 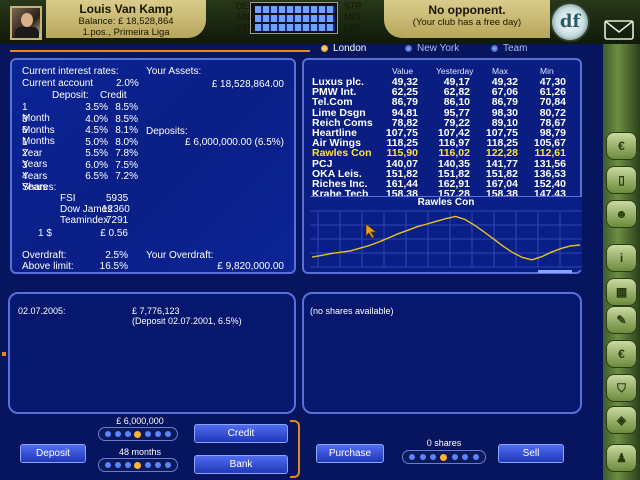 I want to click on tab-london: London, so click(x=343, y=48).